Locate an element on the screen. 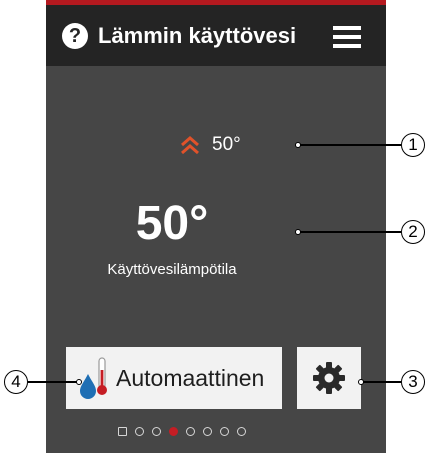 The width and height of the screenshot is (429, 453). mode-button-label: Automaattinen is located at coordinates (190, 377).